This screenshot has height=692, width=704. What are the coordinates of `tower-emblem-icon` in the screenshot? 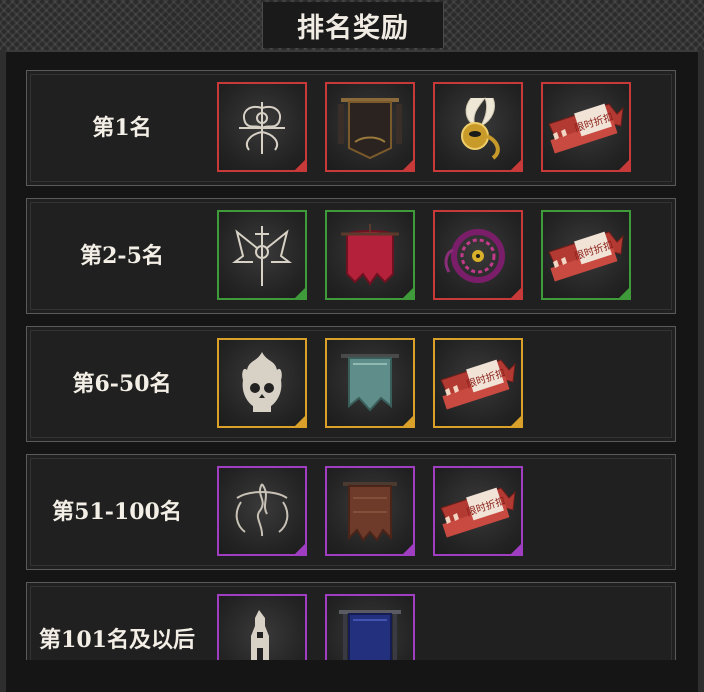 It's located at (262, 627).